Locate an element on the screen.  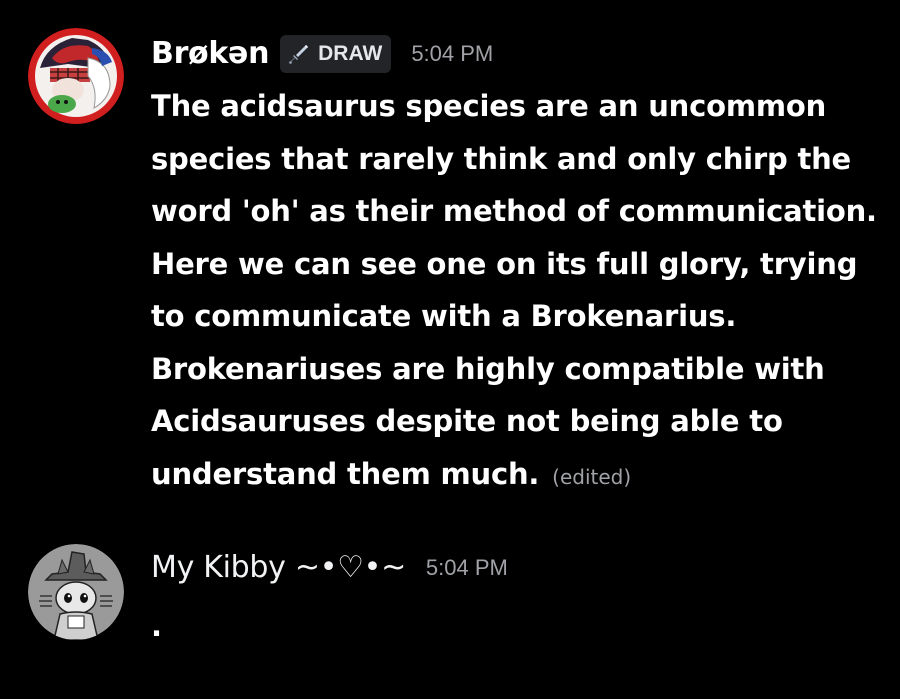
sword-icon is located at coordinates (299, 54).